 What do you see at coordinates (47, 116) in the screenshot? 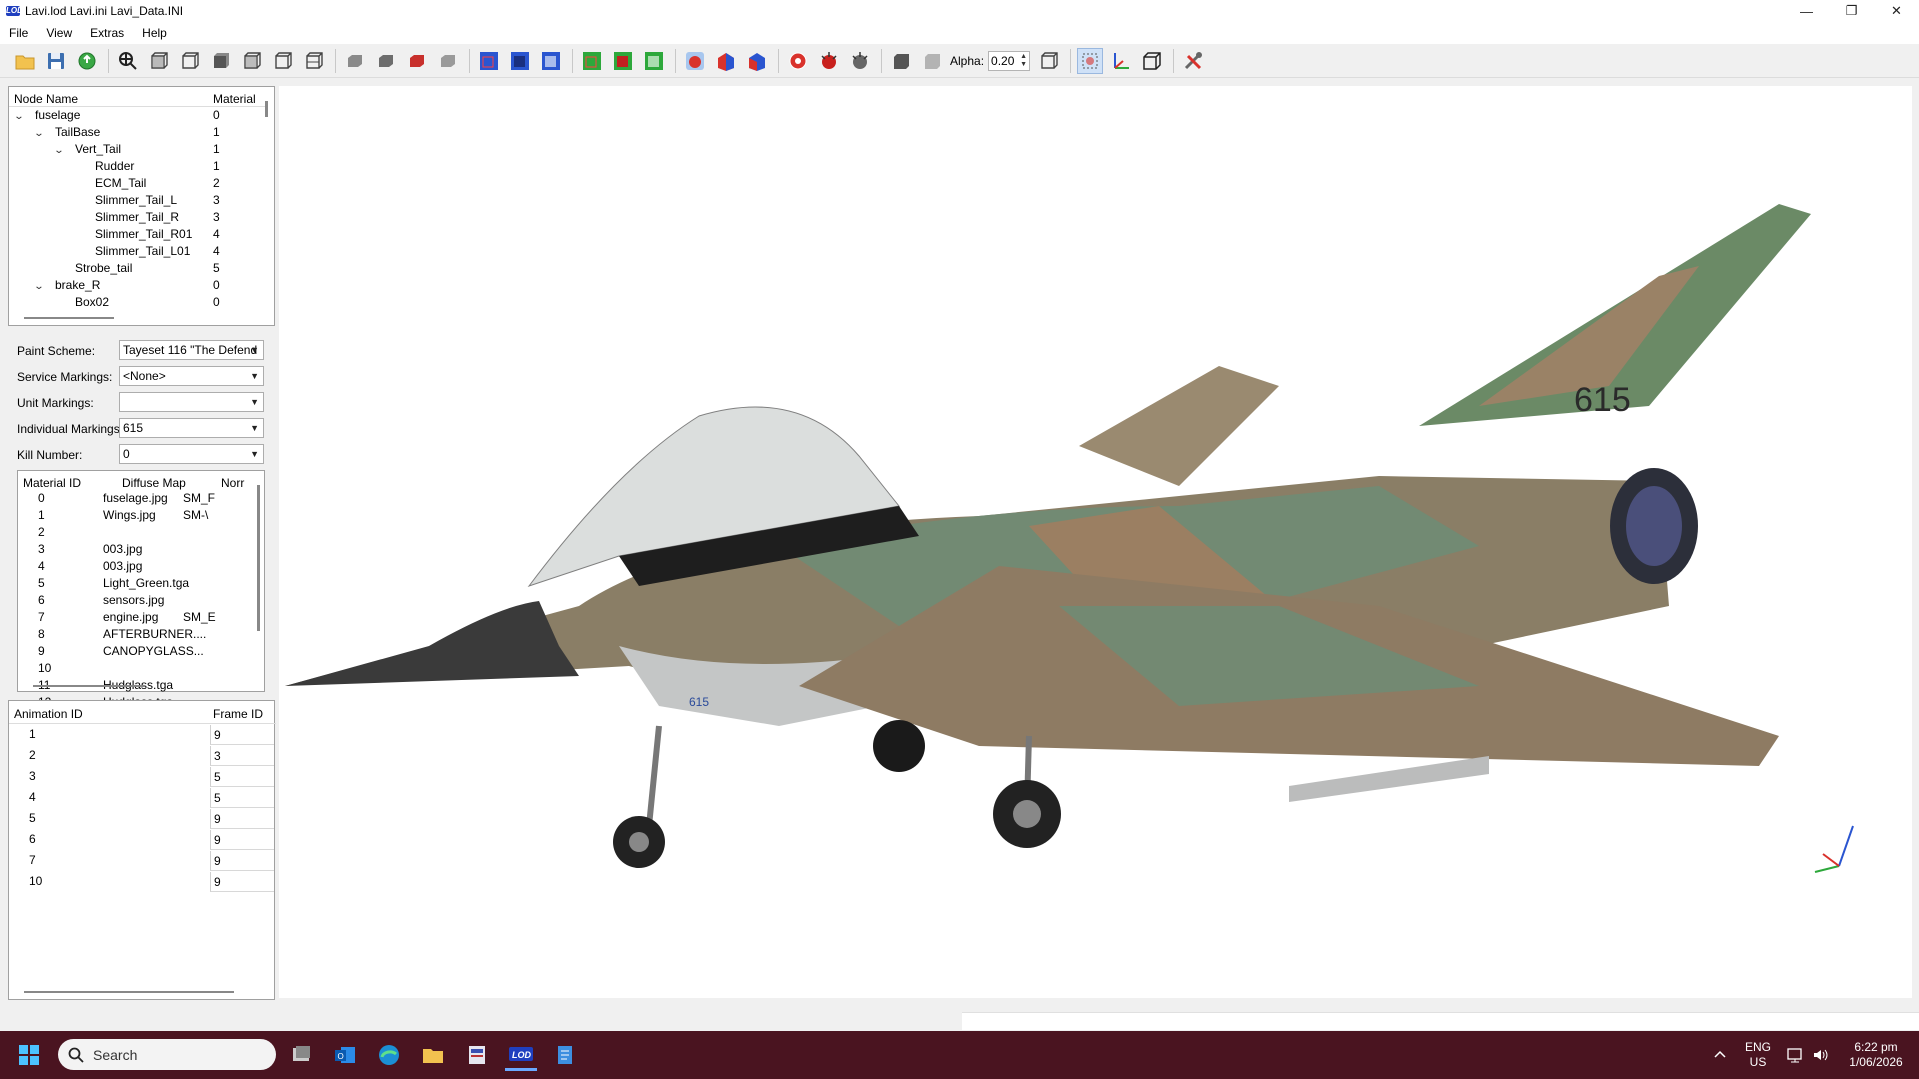
I see `tree-node: ⌄ fuselage` at bounding box center [47, 116].